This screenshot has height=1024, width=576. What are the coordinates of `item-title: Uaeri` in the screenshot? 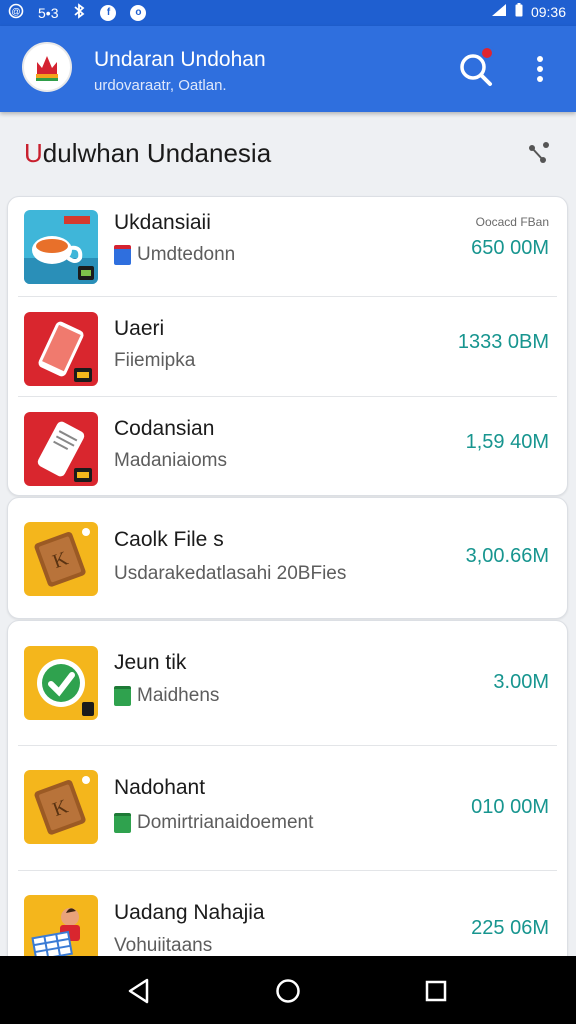 It's located at (139, 328).